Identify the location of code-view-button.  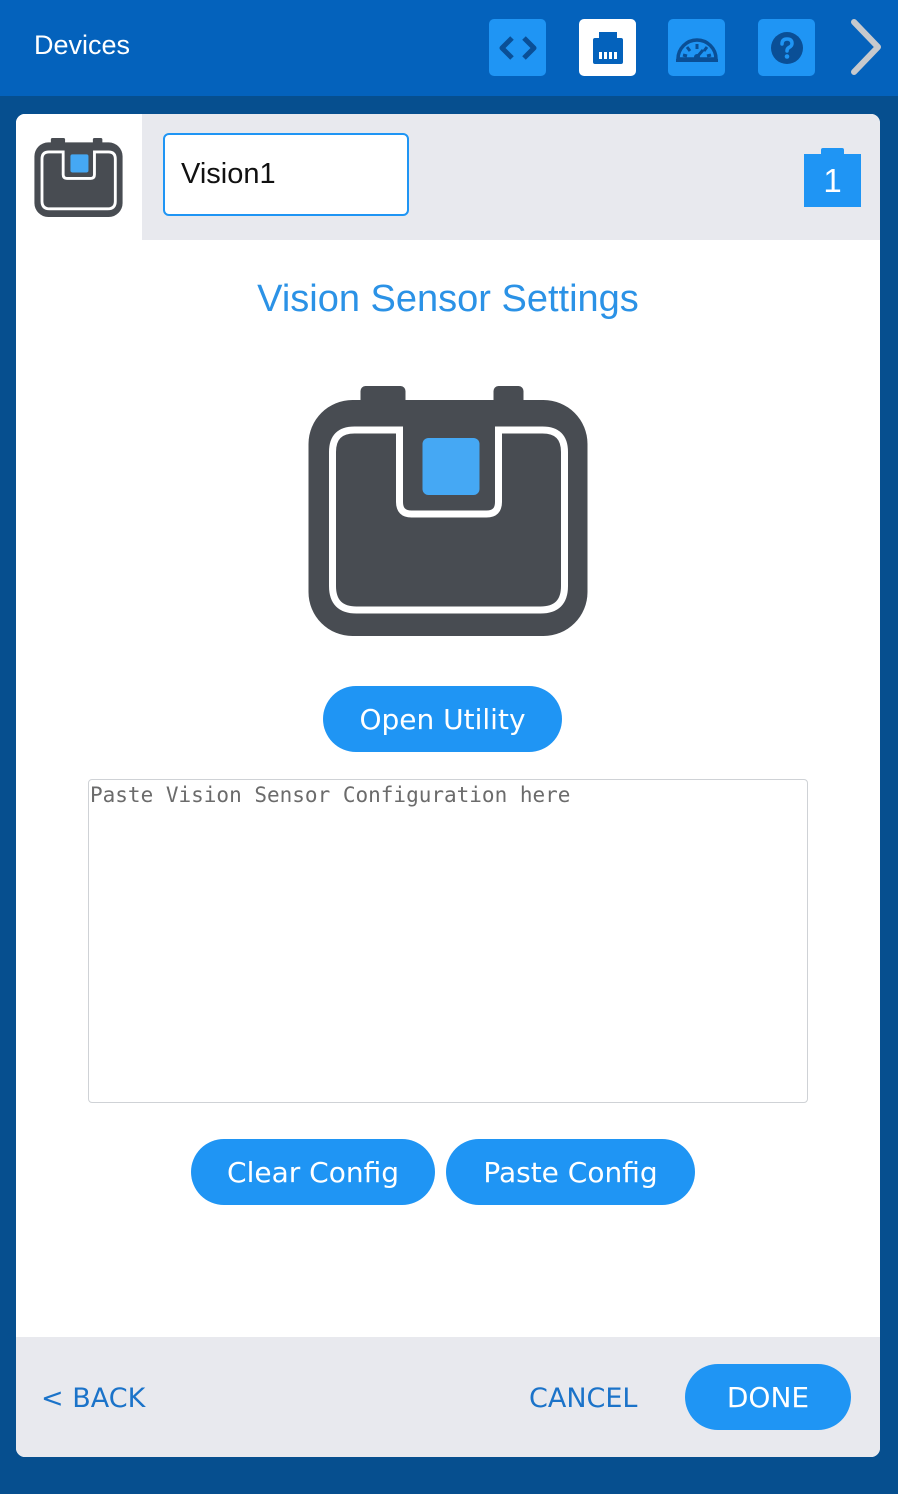
(517, 47).